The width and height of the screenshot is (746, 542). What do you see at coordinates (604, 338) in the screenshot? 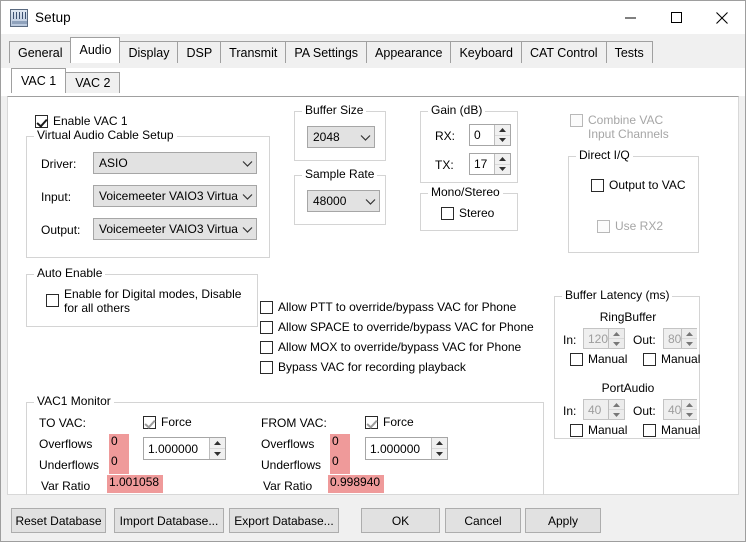
I see `ring-in-spinner: 120` at bounding box center [604, 338].